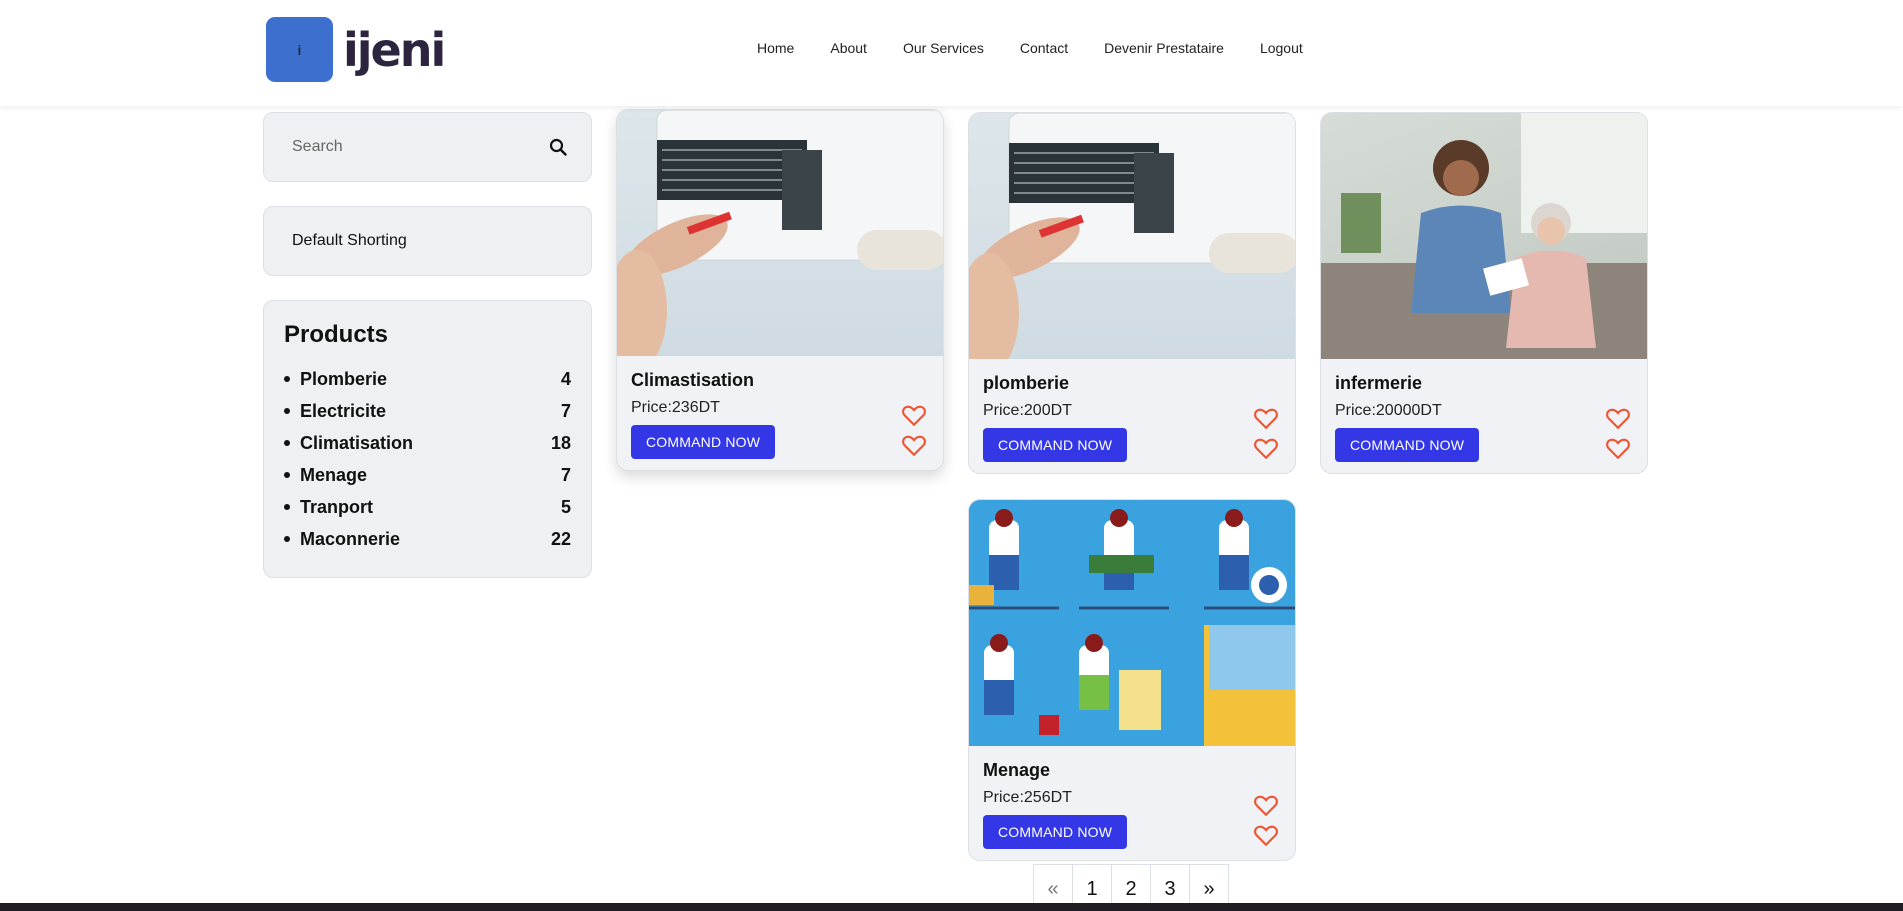 The height and width of the screenshot is (911, 1903). Describe the element at coordinates (328, 507) in the screenshot. I see `category-label: Tranport` at that location.